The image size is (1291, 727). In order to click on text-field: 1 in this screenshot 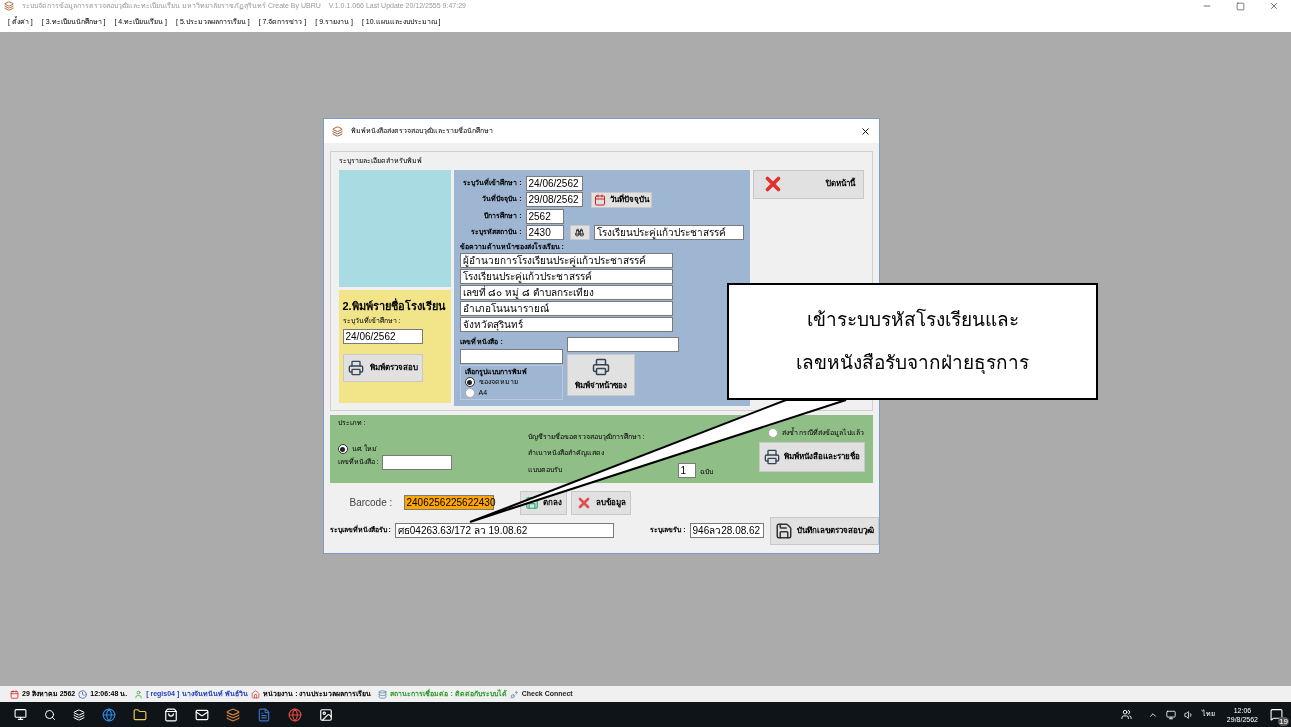, I will do `click(686, 470)`.